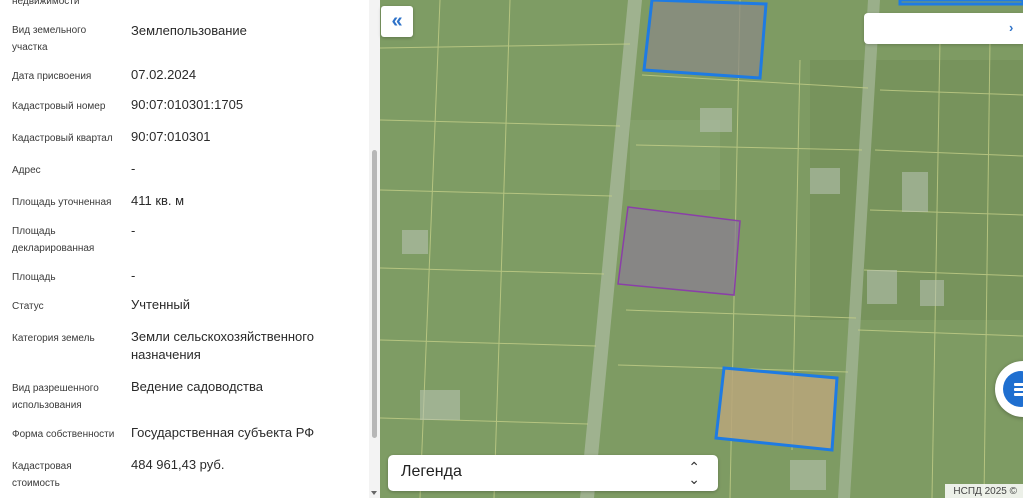 The image size is (1023, 498). Describe the element at coordinates (53, 240) in the screenshot. I see `field-label: Площадь декларированная` at that location.